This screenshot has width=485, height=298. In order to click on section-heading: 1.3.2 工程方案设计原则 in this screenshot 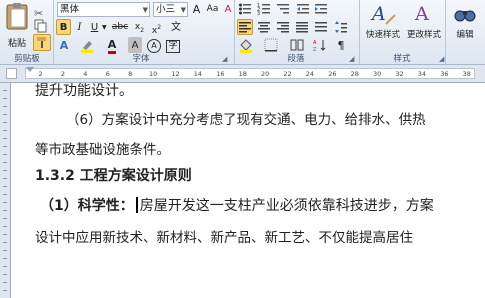, I will do `click(113, 176)`.